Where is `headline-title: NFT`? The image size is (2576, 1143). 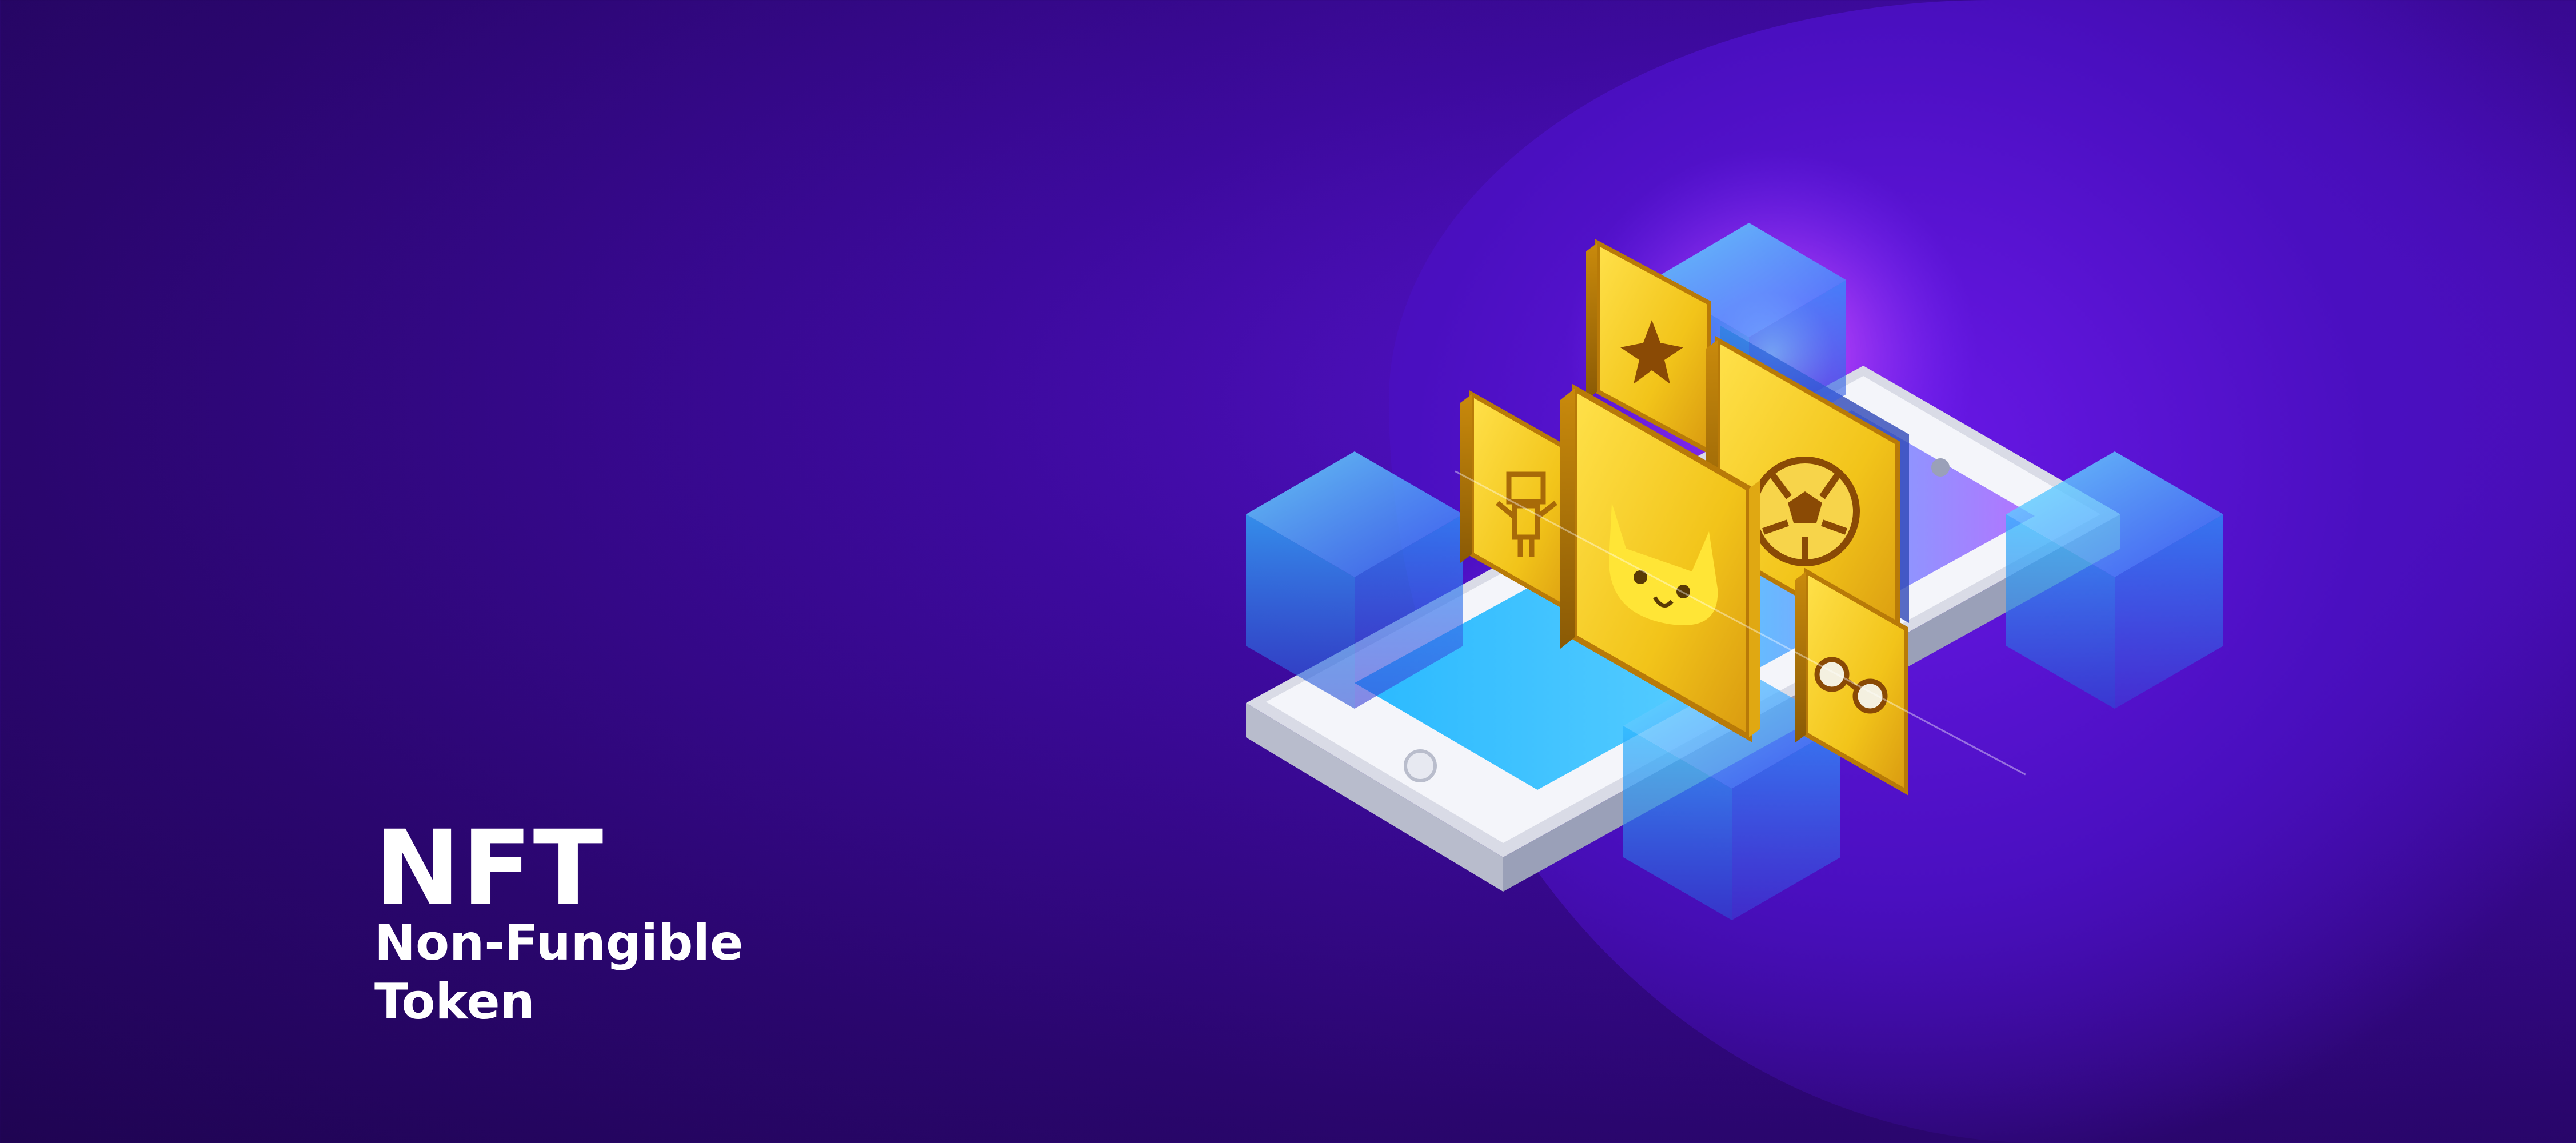
headline-title: NFT is located at coordinates (489, 868).